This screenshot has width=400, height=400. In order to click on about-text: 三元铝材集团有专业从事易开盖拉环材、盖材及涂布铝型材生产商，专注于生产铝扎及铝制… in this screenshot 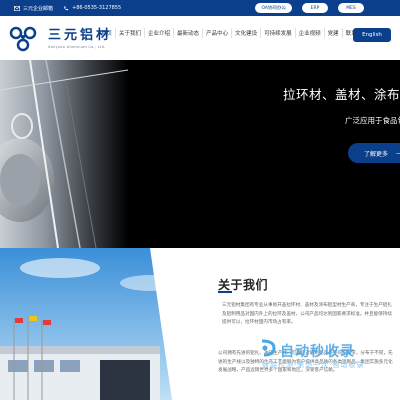, I will do `click(307, 314)`.